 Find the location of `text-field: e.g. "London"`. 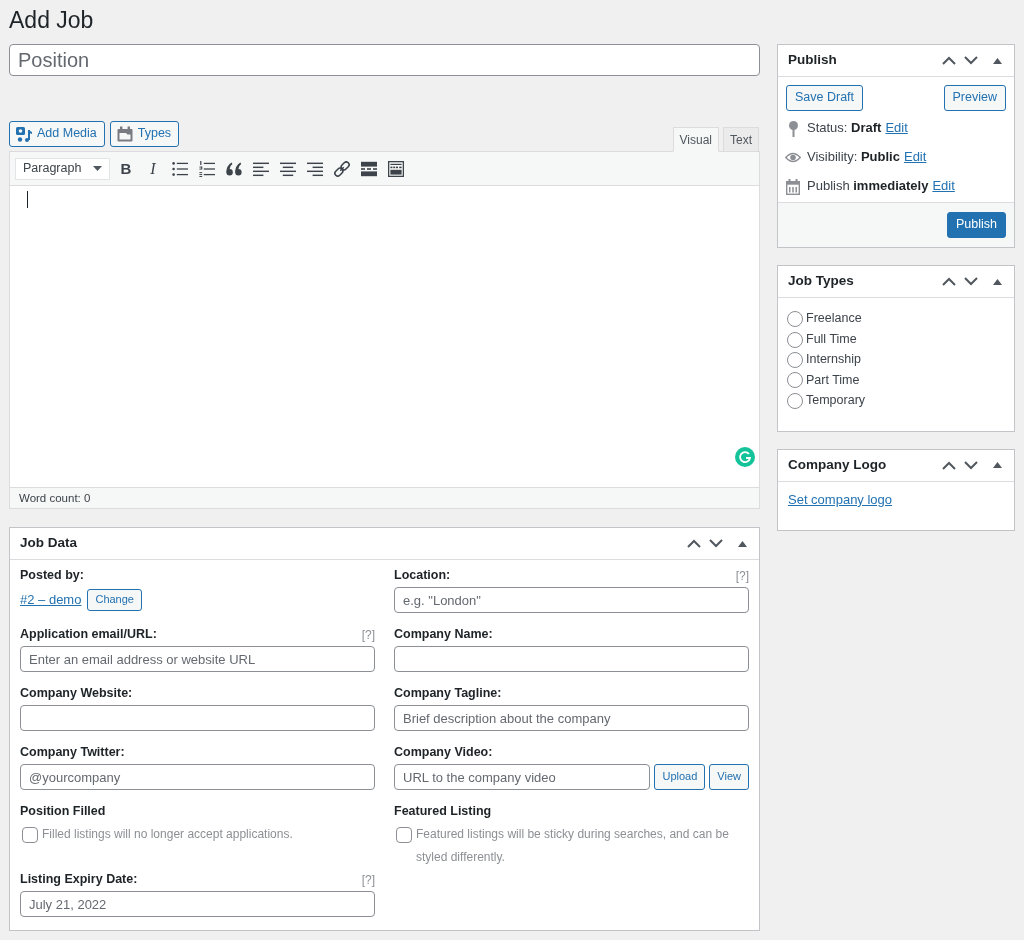

text-field: e.g. "London" is located at coordinates (571, 600).